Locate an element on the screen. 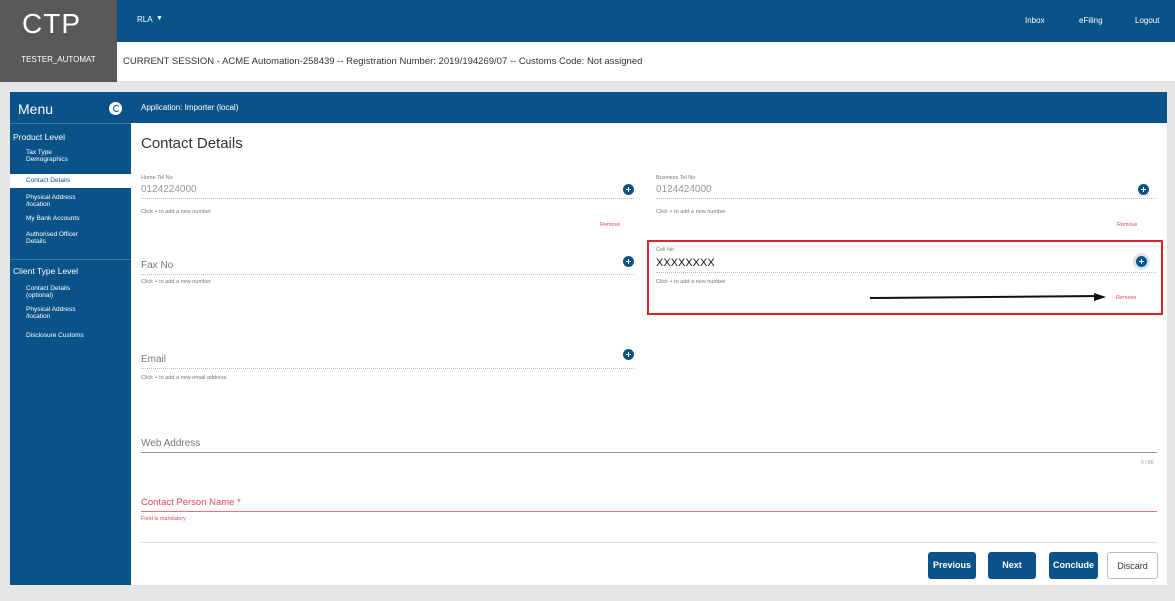 This screenshot has width=1175, height=601. add-email-icon is located at coordinates (628, 354).